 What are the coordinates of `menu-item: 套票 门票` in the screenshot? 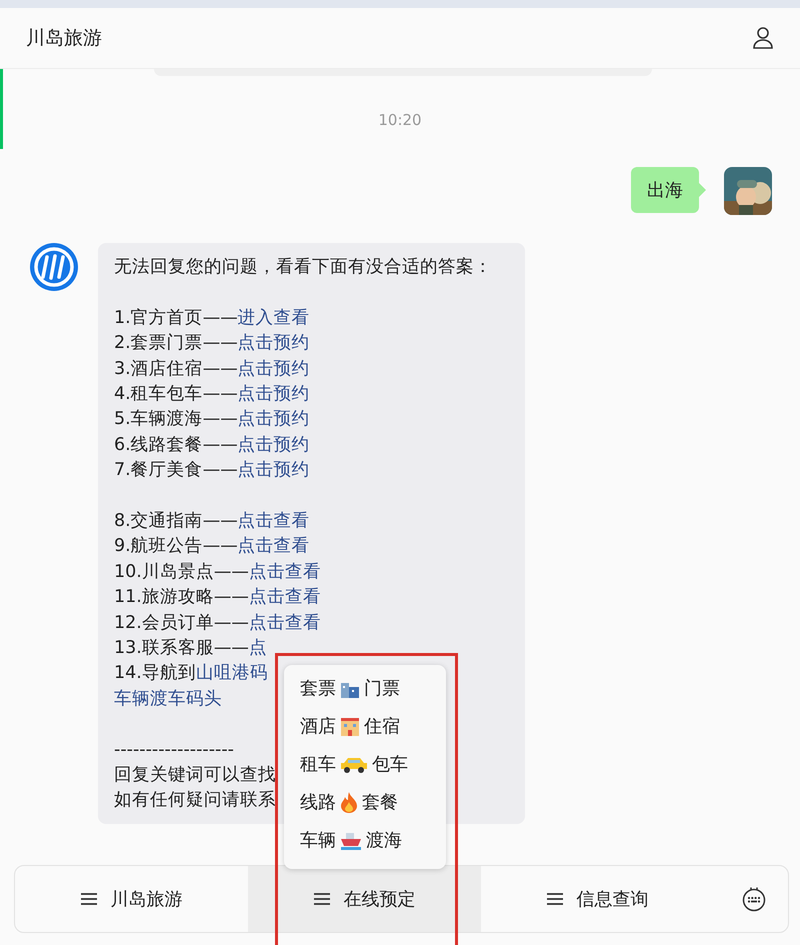 It's located at (373, 688).